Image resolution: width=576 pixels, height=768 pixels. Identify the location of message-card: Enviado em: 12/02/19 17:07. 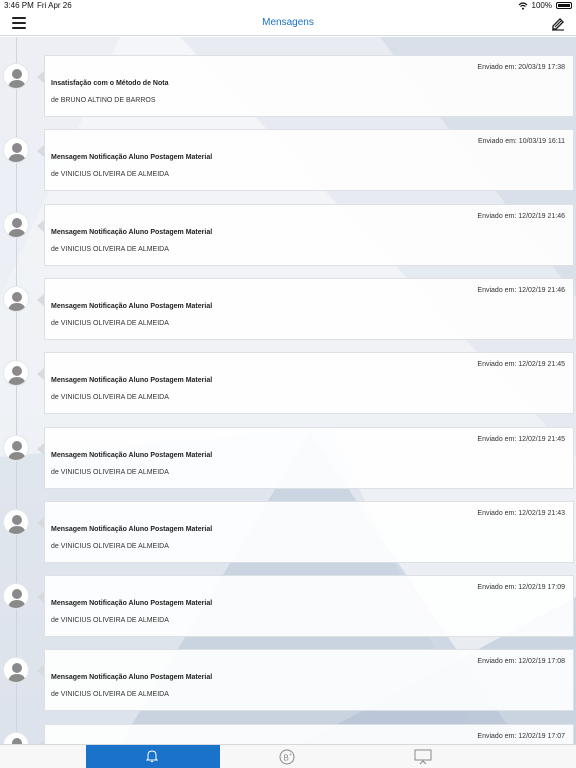
(309, 733).